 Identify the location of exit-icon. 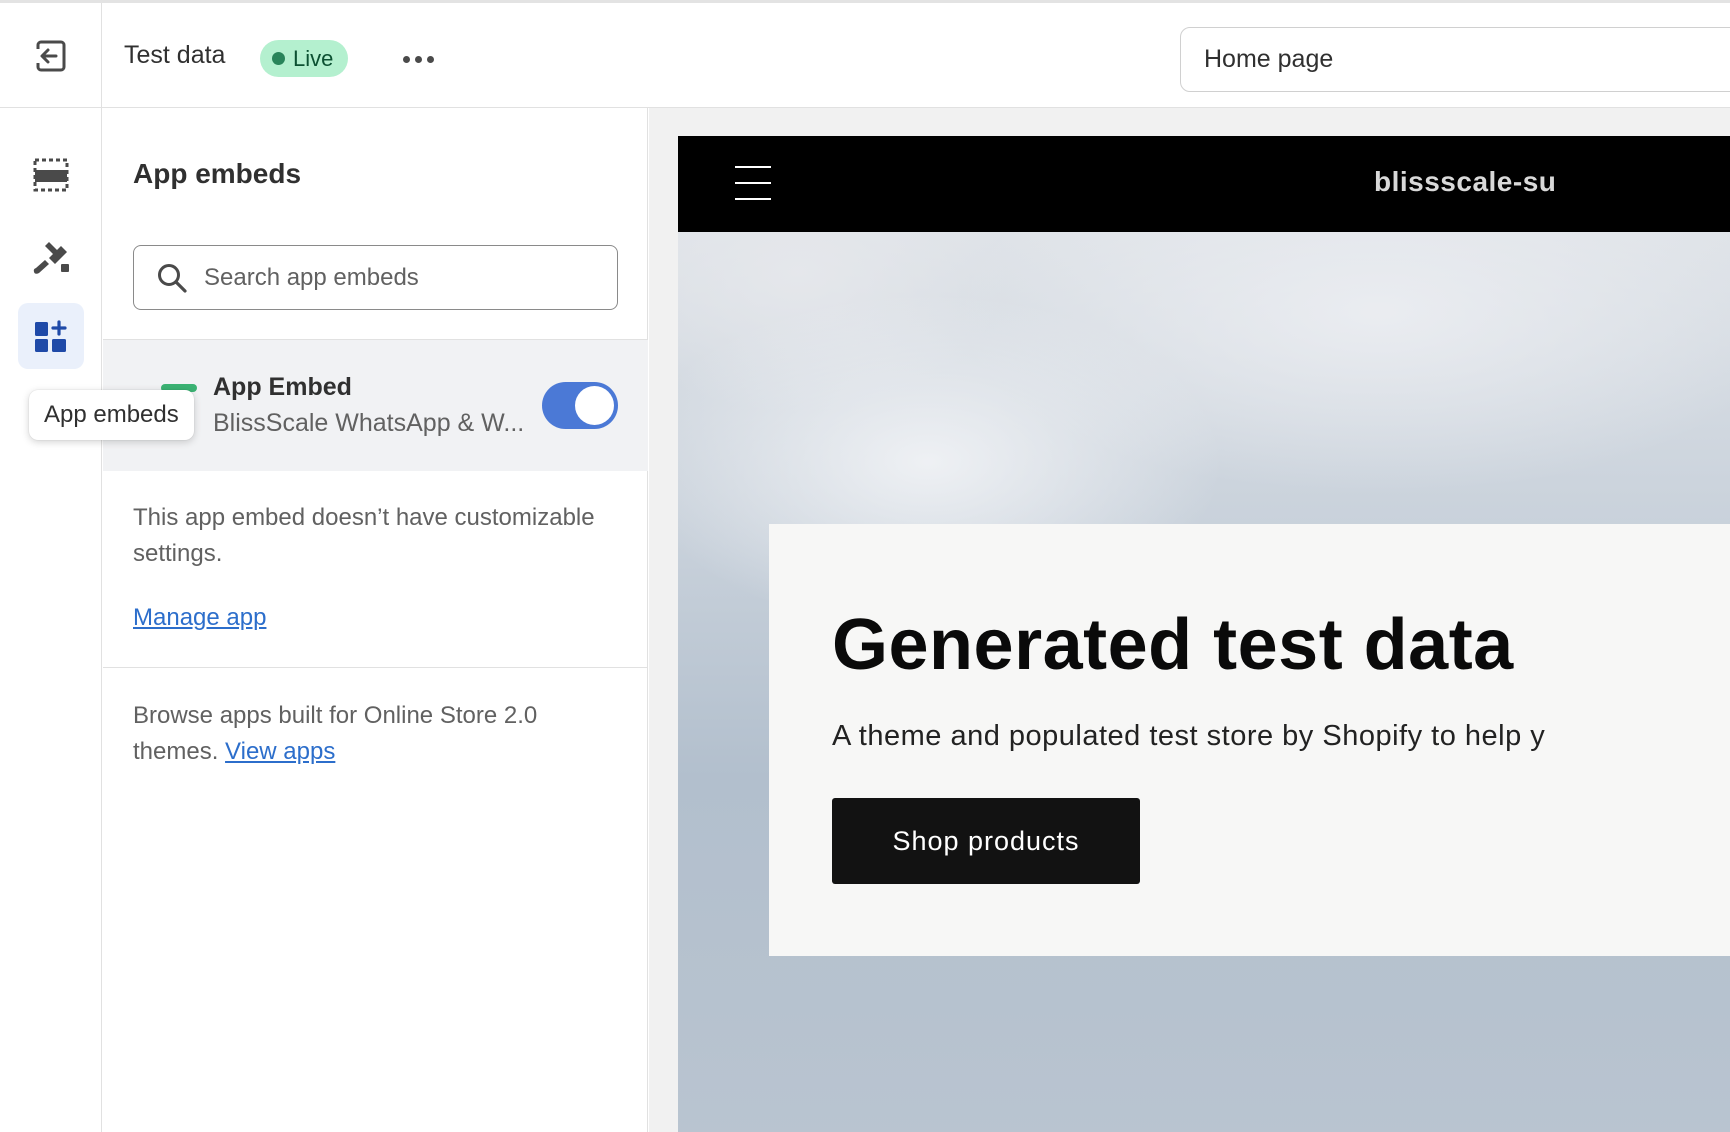
(49, 55).